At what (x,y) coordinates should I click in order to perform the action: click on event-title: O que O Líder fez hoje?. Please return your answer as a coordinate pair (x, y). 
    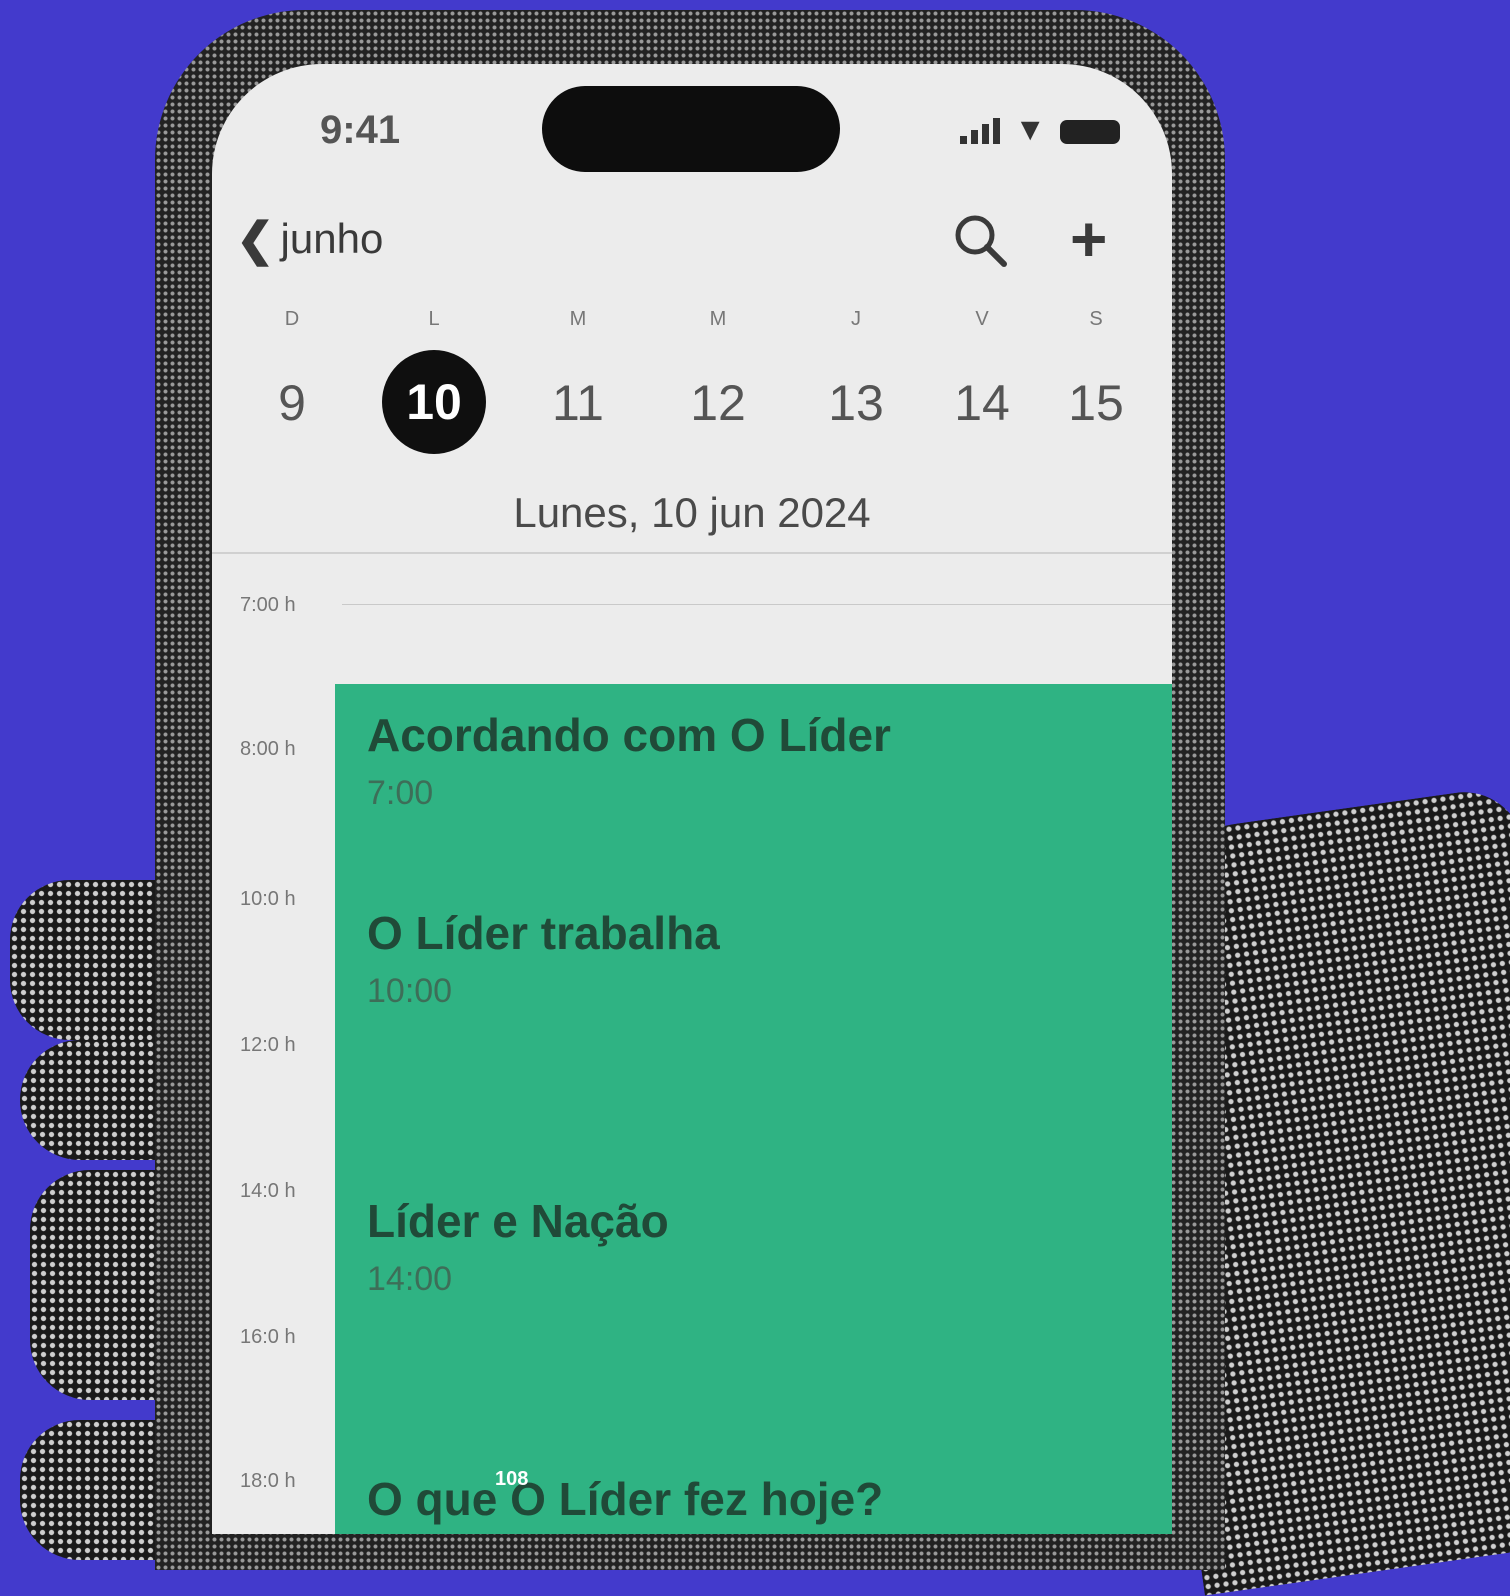
    Looking at the image, I should click on (625, 1499).